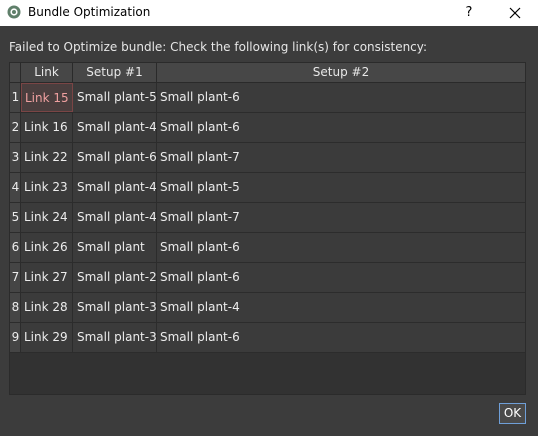  Describe the element at coordinates (341, 307) in the screenshot. I see `cell-setup-2: Small plant-4` at that location.